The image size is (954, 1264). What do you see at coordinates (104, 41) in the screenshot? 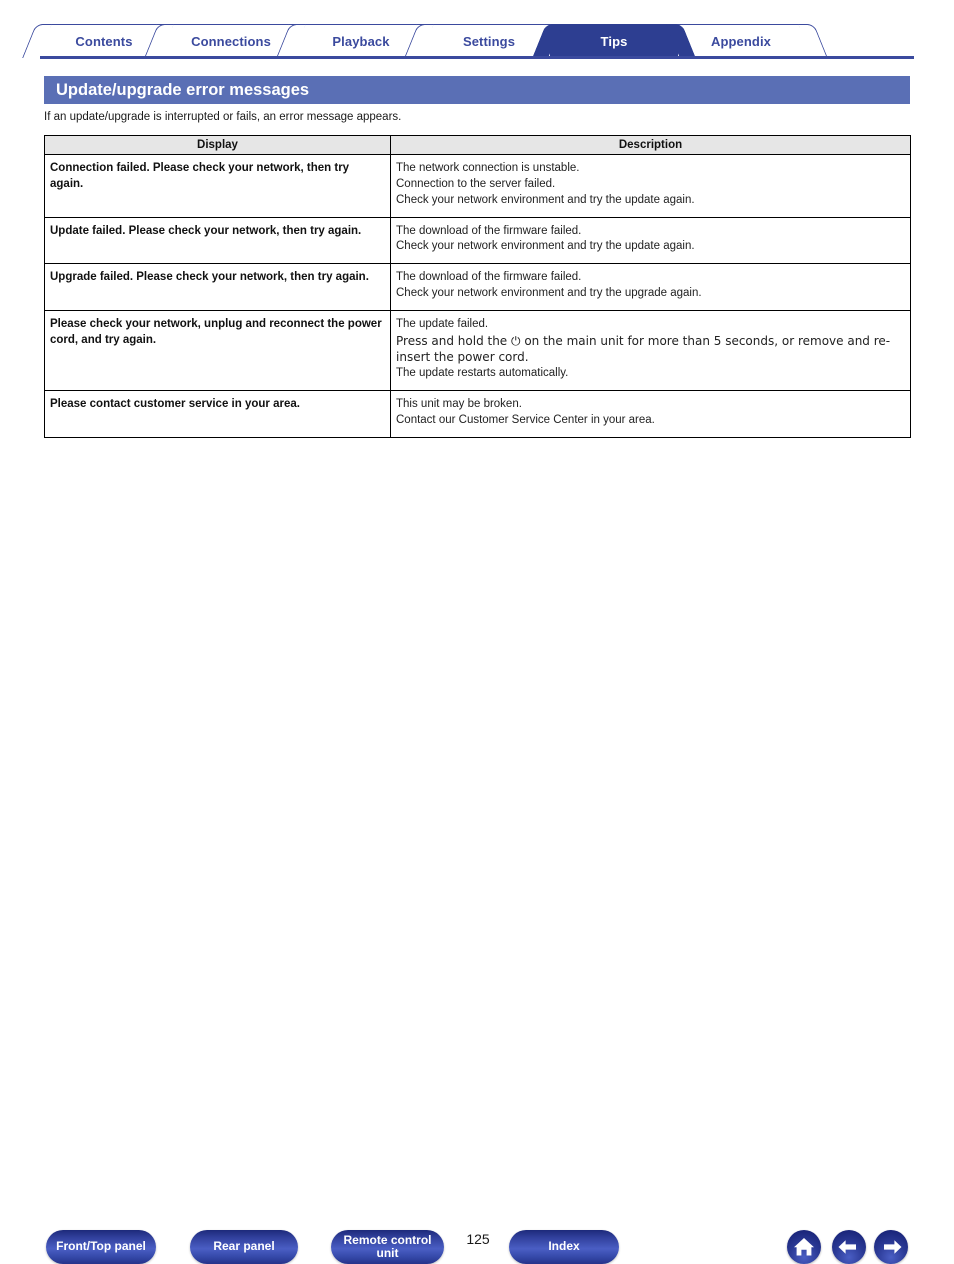
I see `tab-contents-label: Contents` at bounding box center [104, 41].